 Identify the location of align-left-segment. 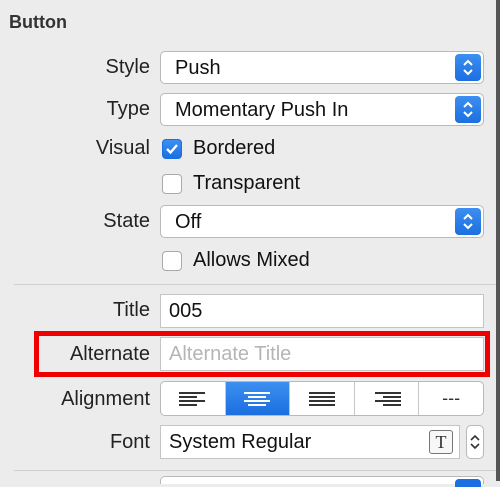
(193, 398).